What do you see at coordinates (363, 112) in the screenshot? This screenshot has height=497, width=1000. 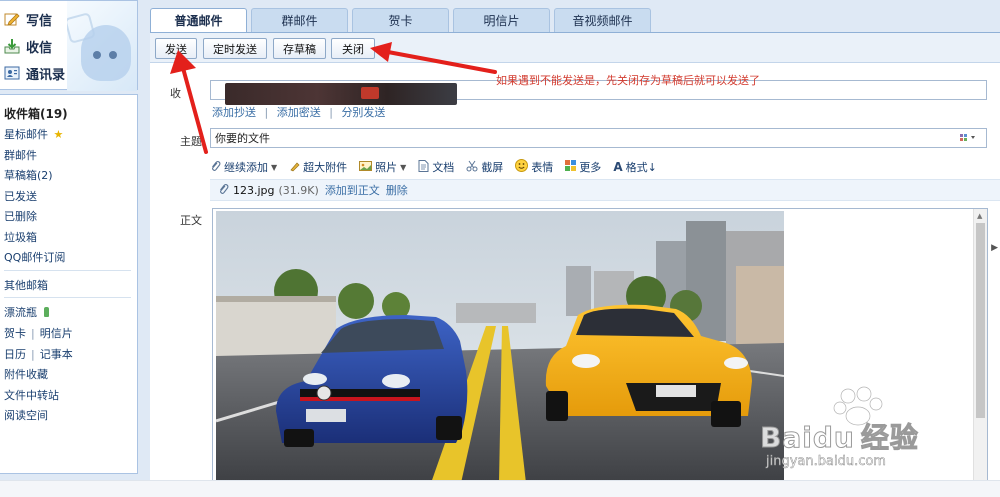 I see `separate-send-link: 分别发送` at bounding box center [363, 112].